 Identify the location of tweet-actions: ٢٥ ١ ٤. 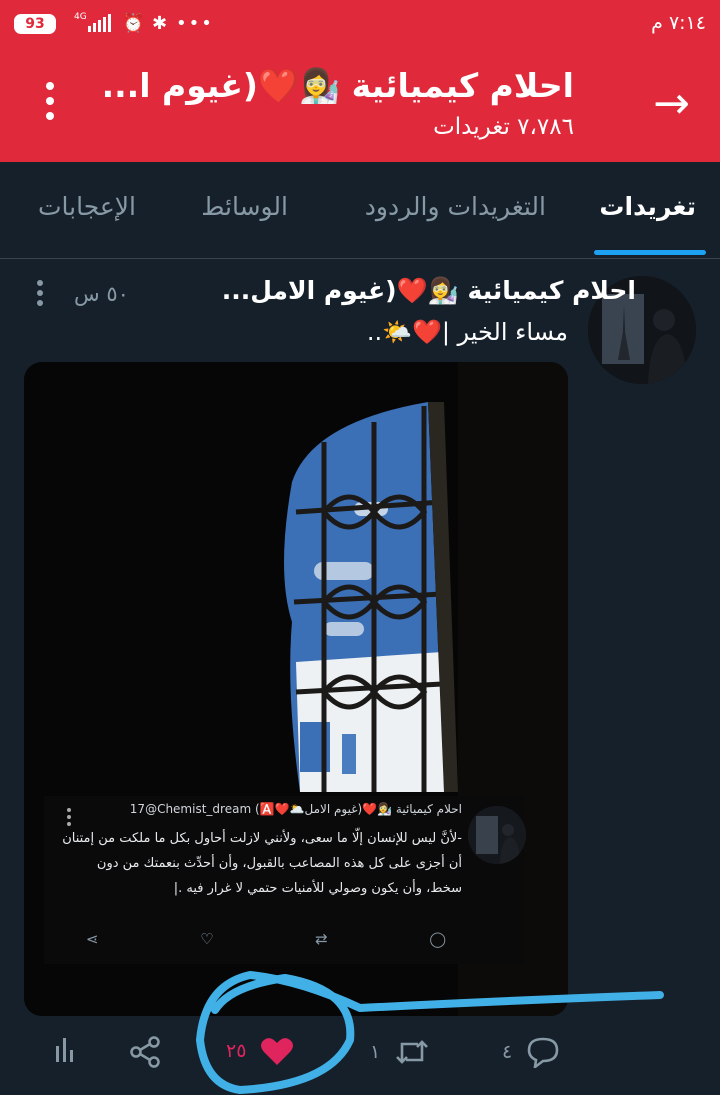
(360, 1058).